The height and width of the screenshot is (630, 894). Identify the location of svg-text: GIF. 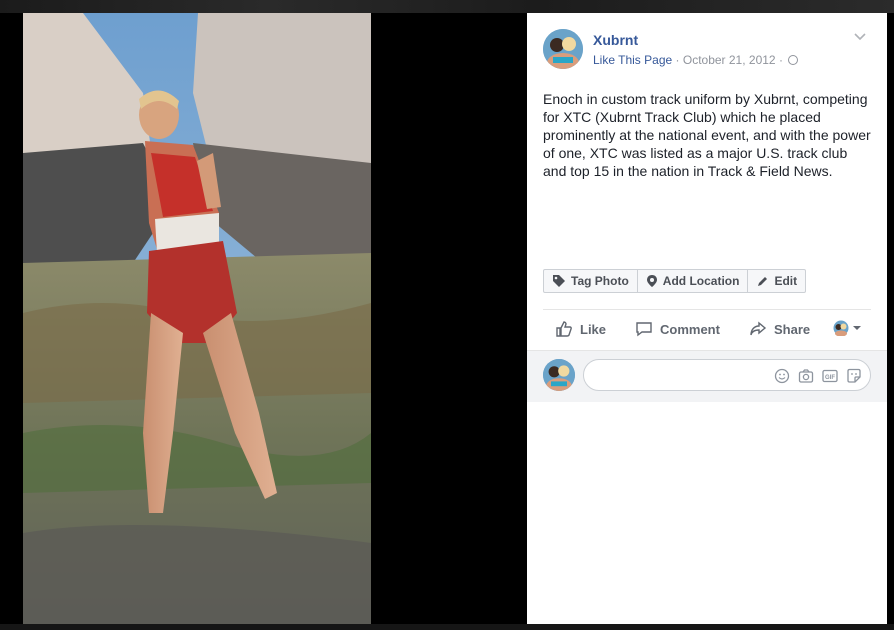
(830, 378).